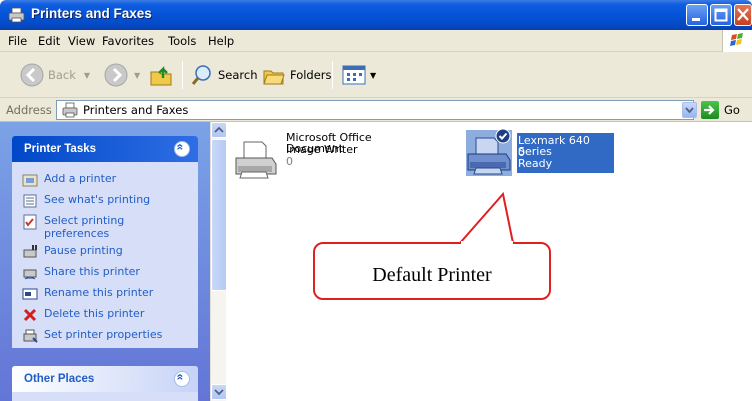 The image size is (752, 401). Describe the element at coordinates (373, 75) in the screenshot. I see `views-dropdown-icon: ▼` at that location.